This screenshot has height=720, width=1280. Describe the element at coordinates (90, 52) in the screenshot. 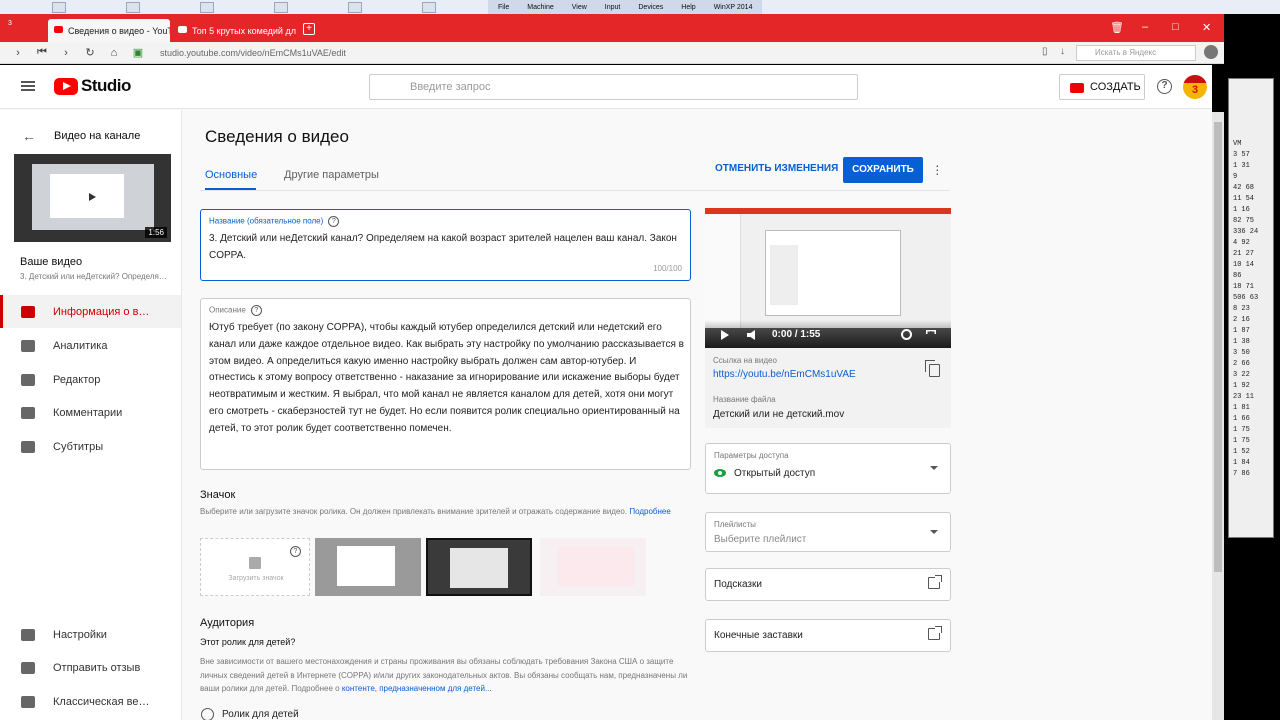

I see `reload-icon: ↻` at that location.